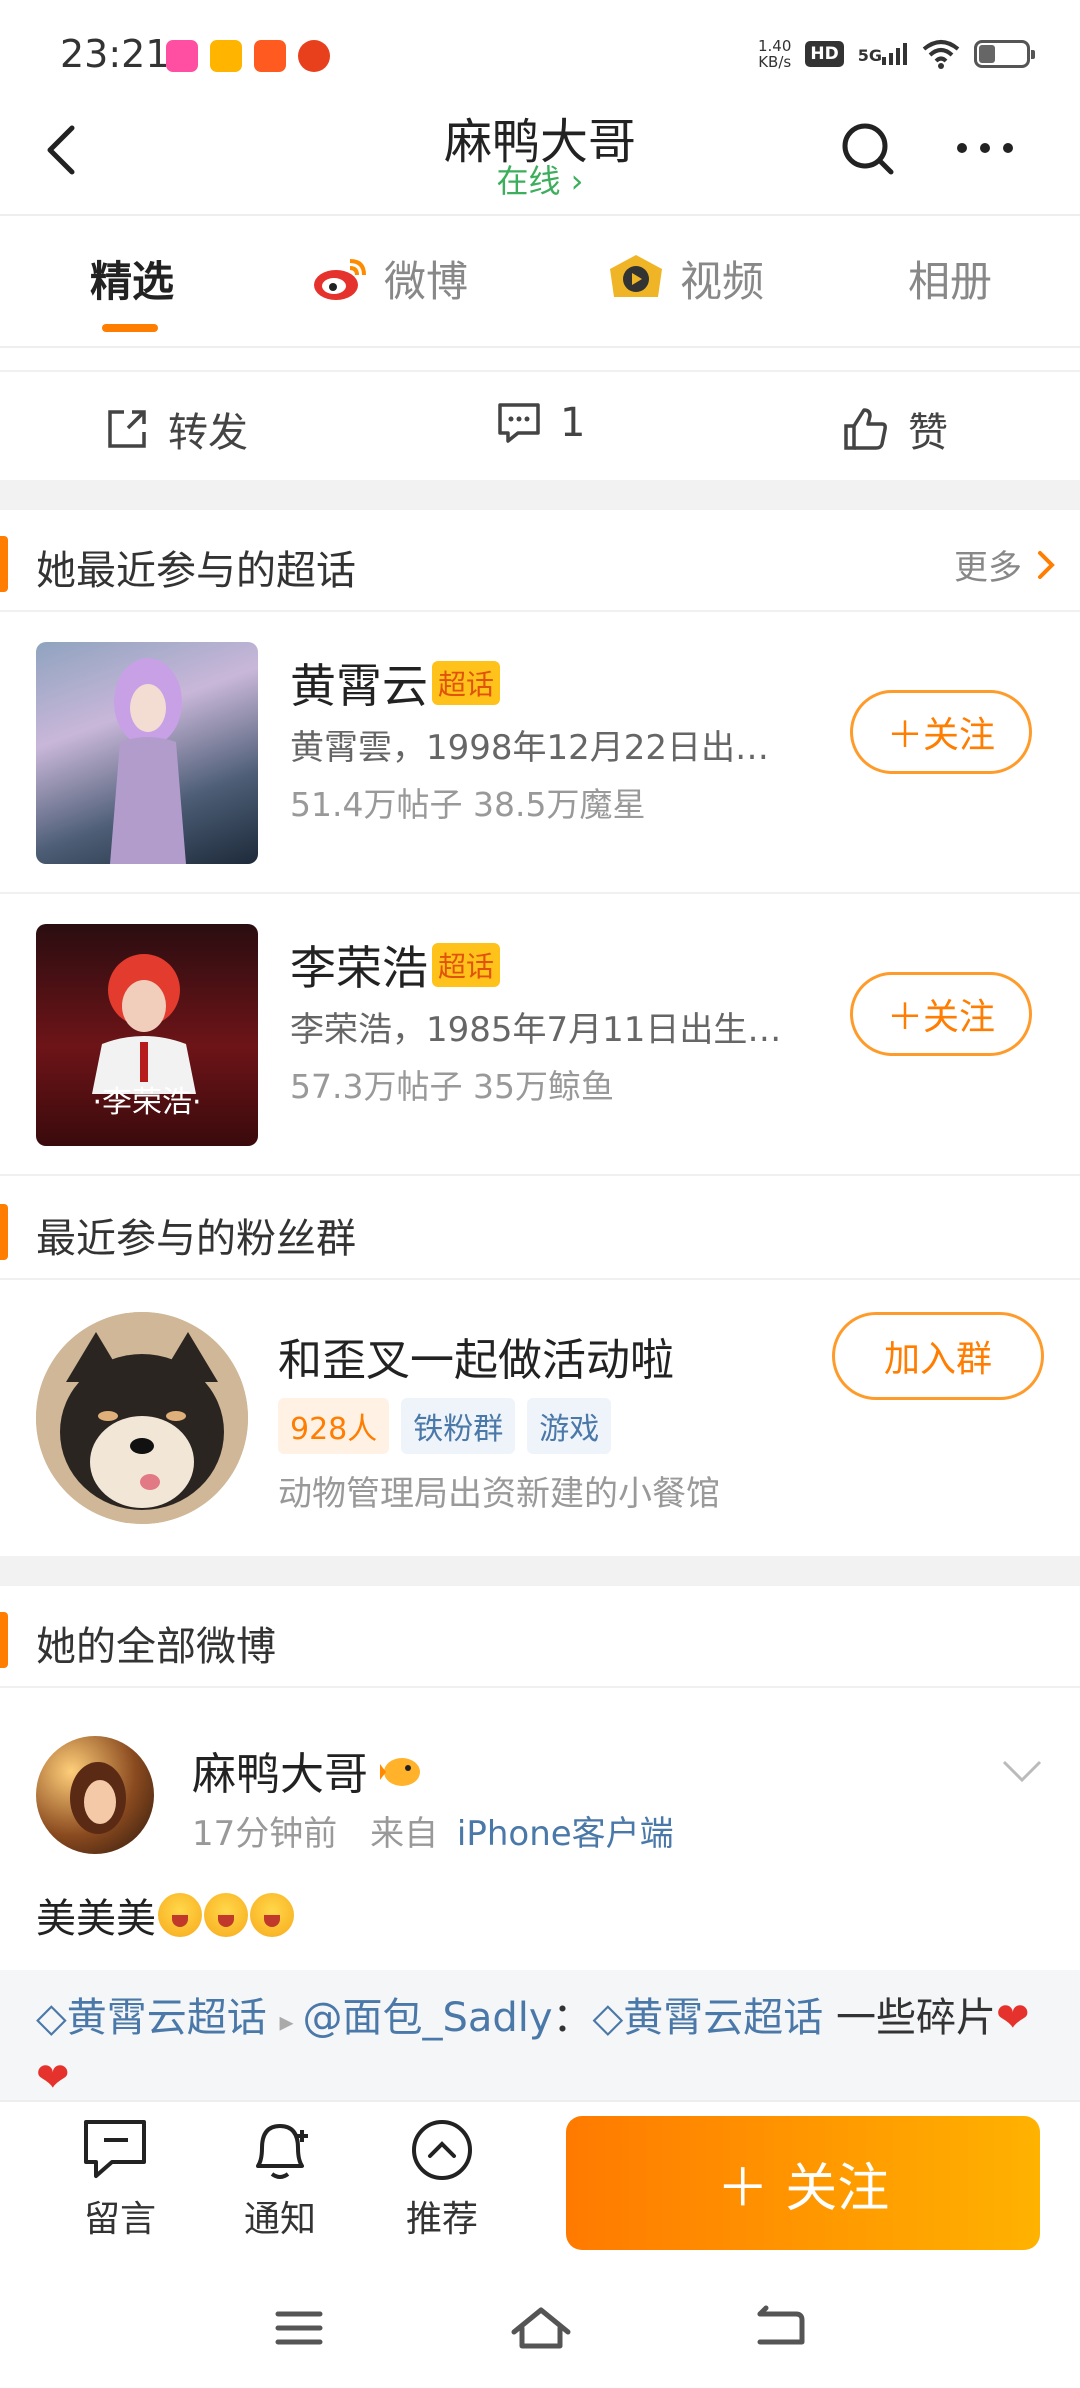  I want to click on mention-link: @面包_Sadly, so click(427, 2018).